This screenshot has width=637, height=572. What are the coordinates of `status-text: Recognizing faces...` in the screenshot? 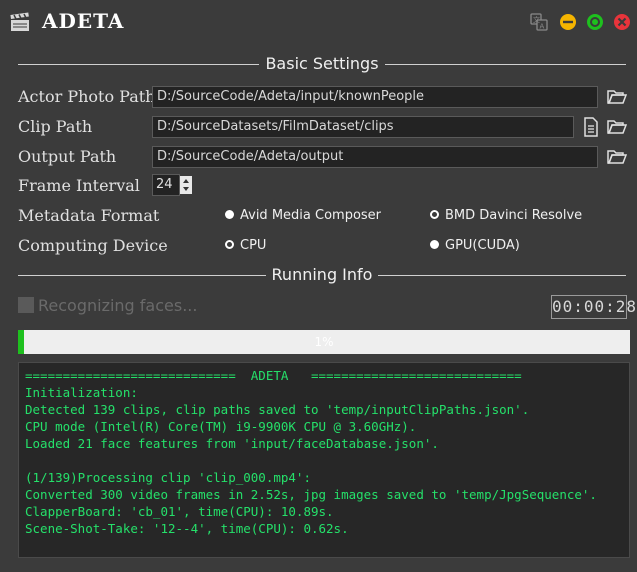 It's located at (107, 305).